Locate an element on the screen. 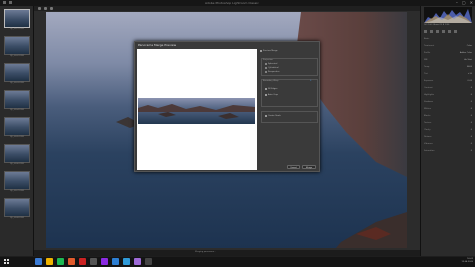 The image size is (475, 267). projection-perspective: Perspective is located at coordinates (272, 72).